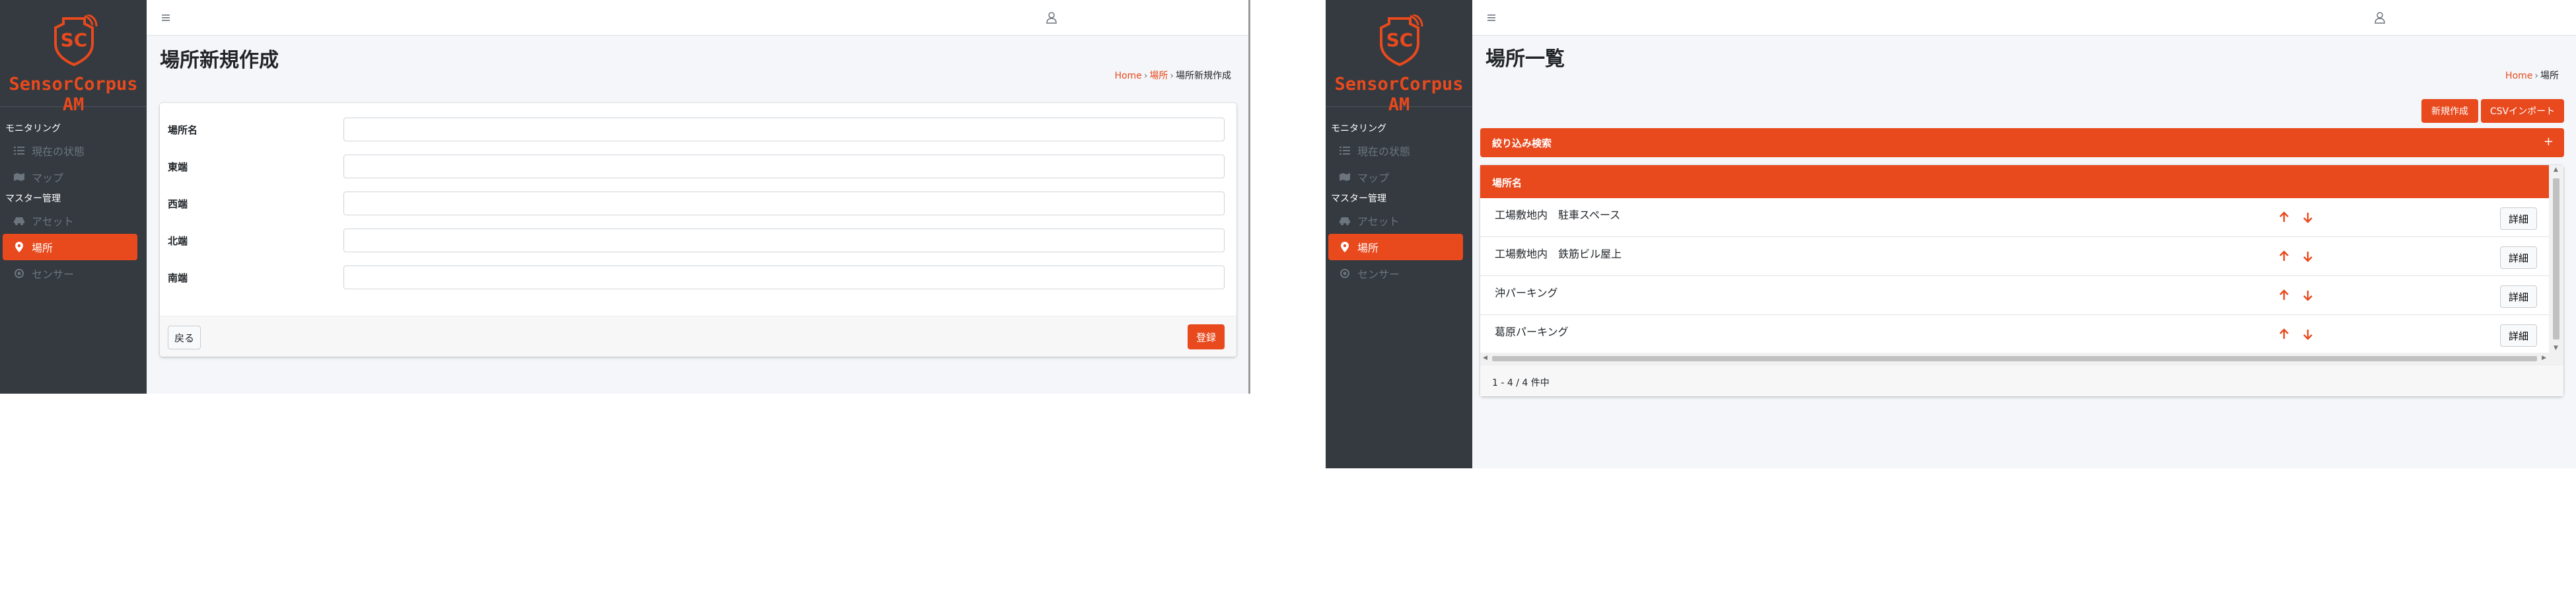 The height and width of the screenshot is (609, 2576). What do you see at coordinates (2022, 142) in the screenshot?
I see `filter-search-bar: 絞り込み検索 +` at bounding box center [2022, 142].